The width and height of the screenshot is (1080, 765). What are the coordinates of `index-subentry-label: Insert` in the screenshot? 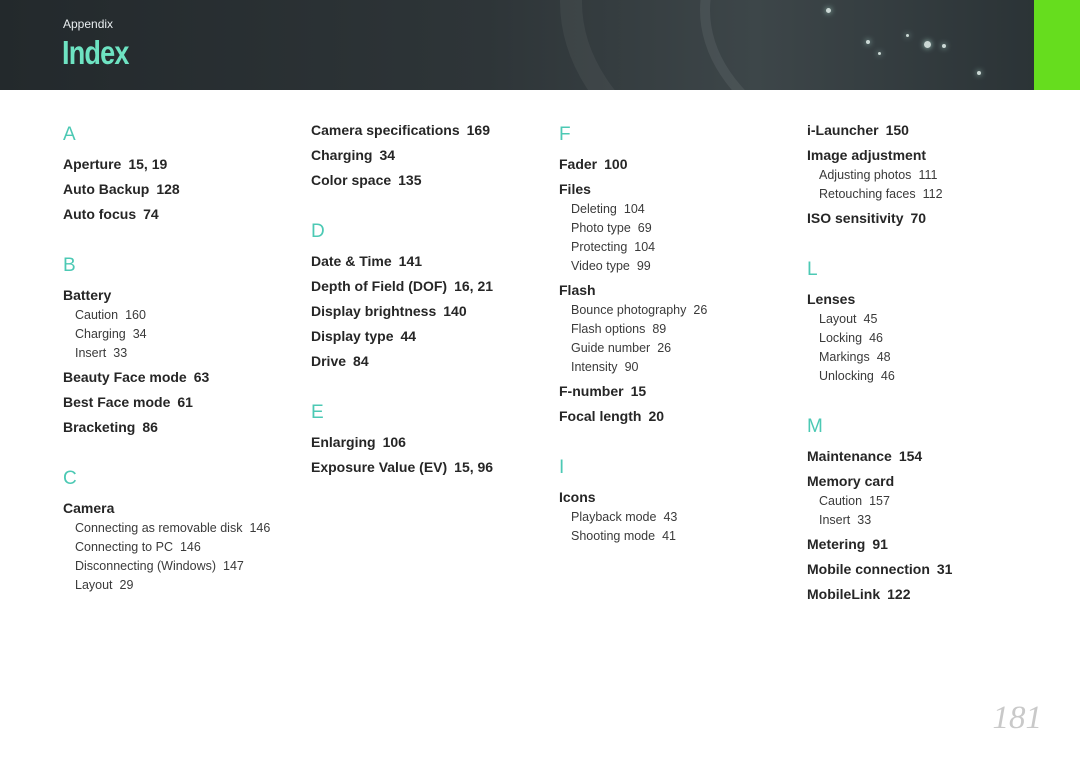 It's located at (835, 520).